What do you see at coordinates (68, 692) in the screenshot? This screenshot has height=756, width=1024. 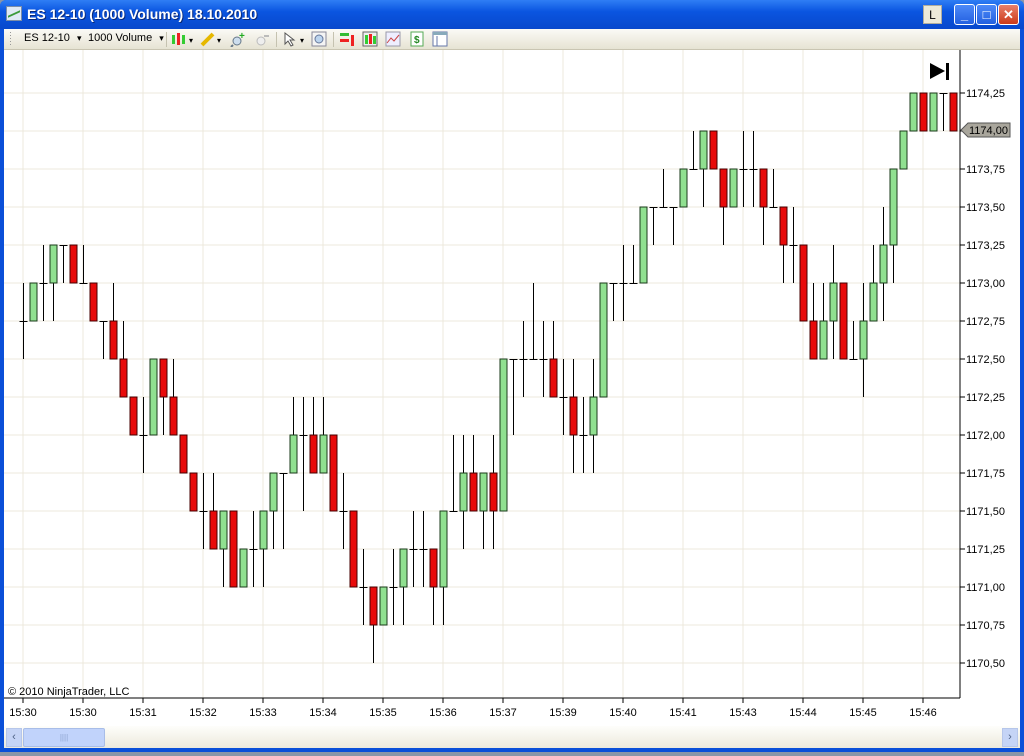 I see `copyright-text: © 2010 NinjaTrader, LLC` at bounding box center [68, 692].